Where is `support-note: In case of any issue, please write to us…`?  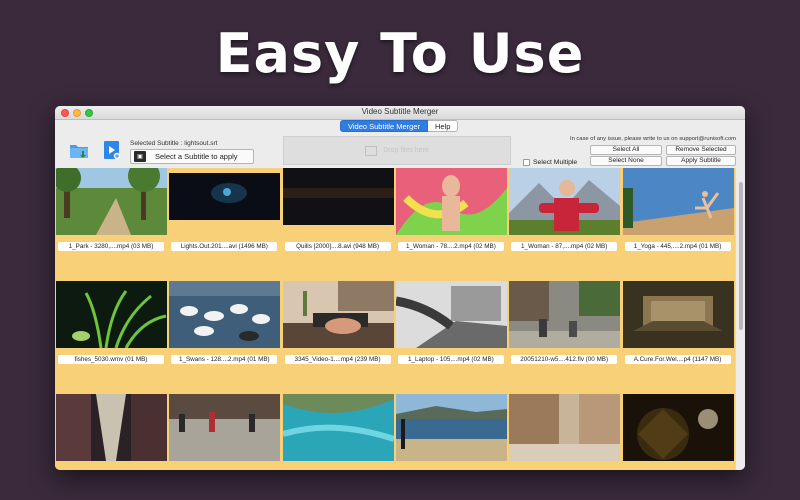
support-note: In case of any issue, please write to us… is located at coordinates (652, 139).